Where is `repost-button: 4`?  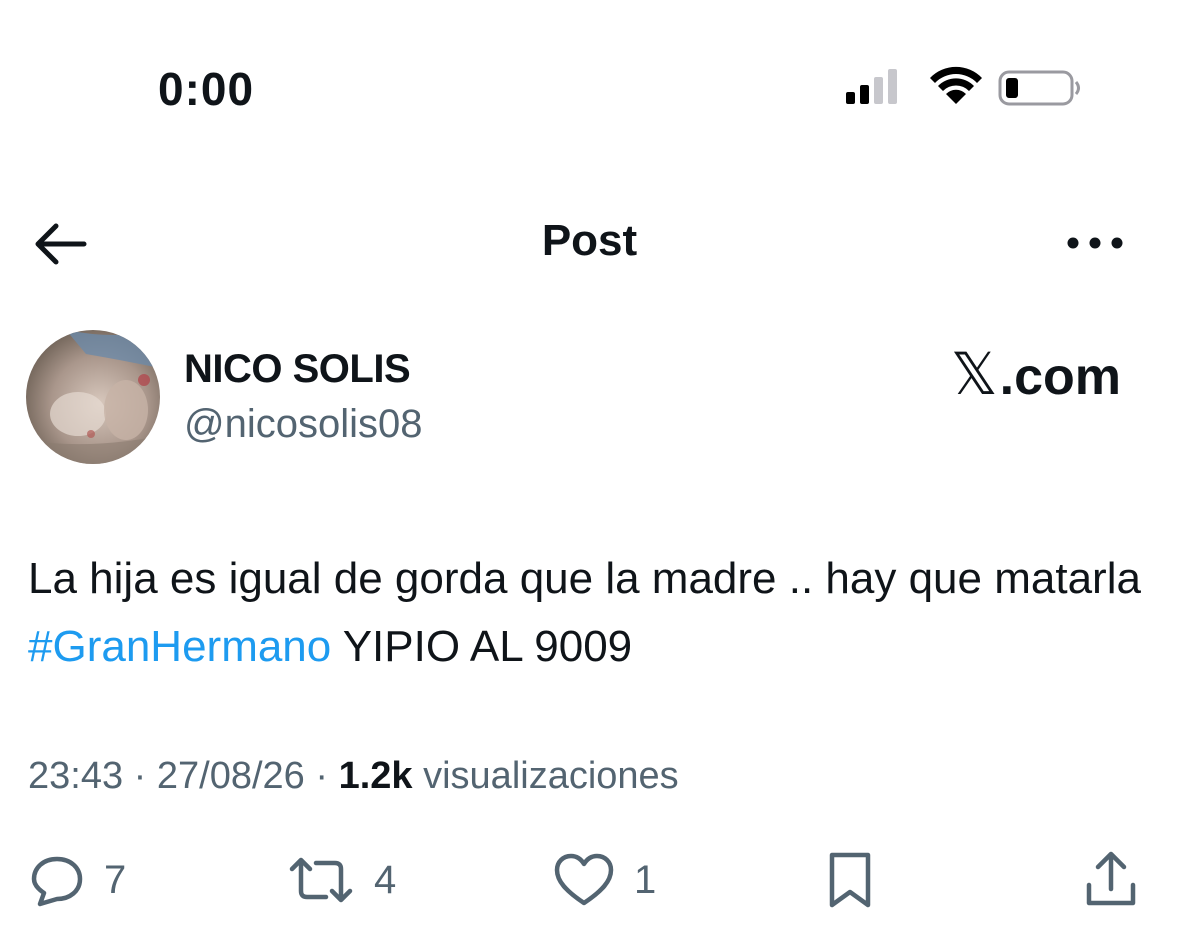
repost-button: 4 is located at coordinates (341, 880).